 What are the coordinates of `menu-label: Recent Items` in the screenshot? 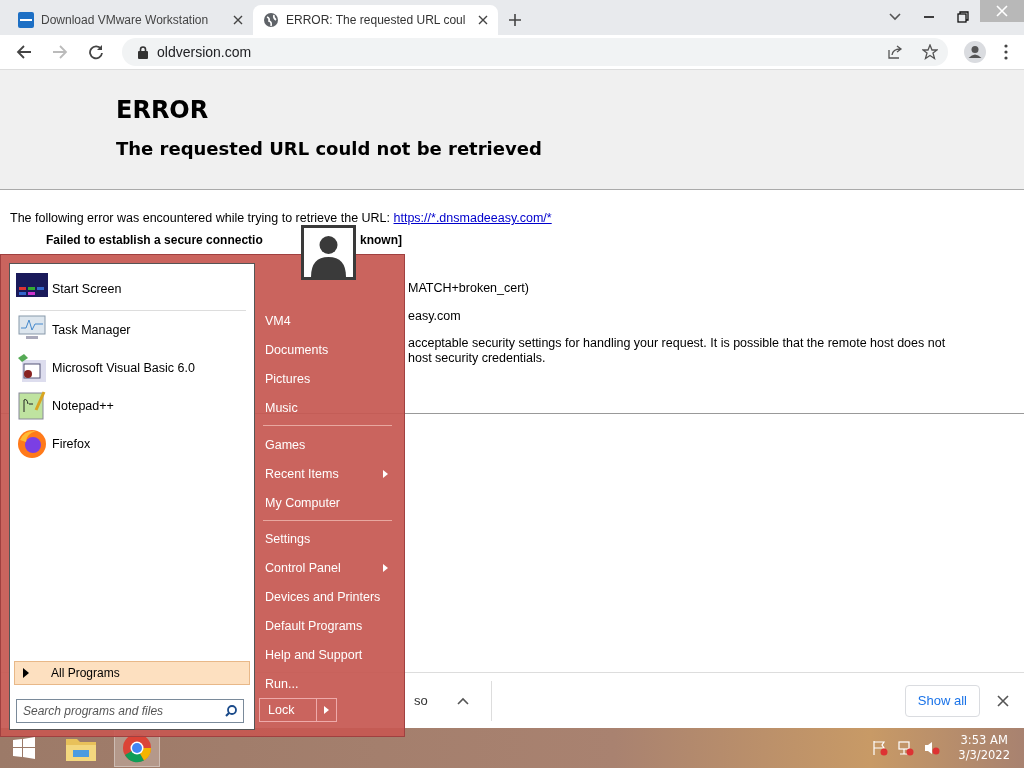 It's located at (302, 473).